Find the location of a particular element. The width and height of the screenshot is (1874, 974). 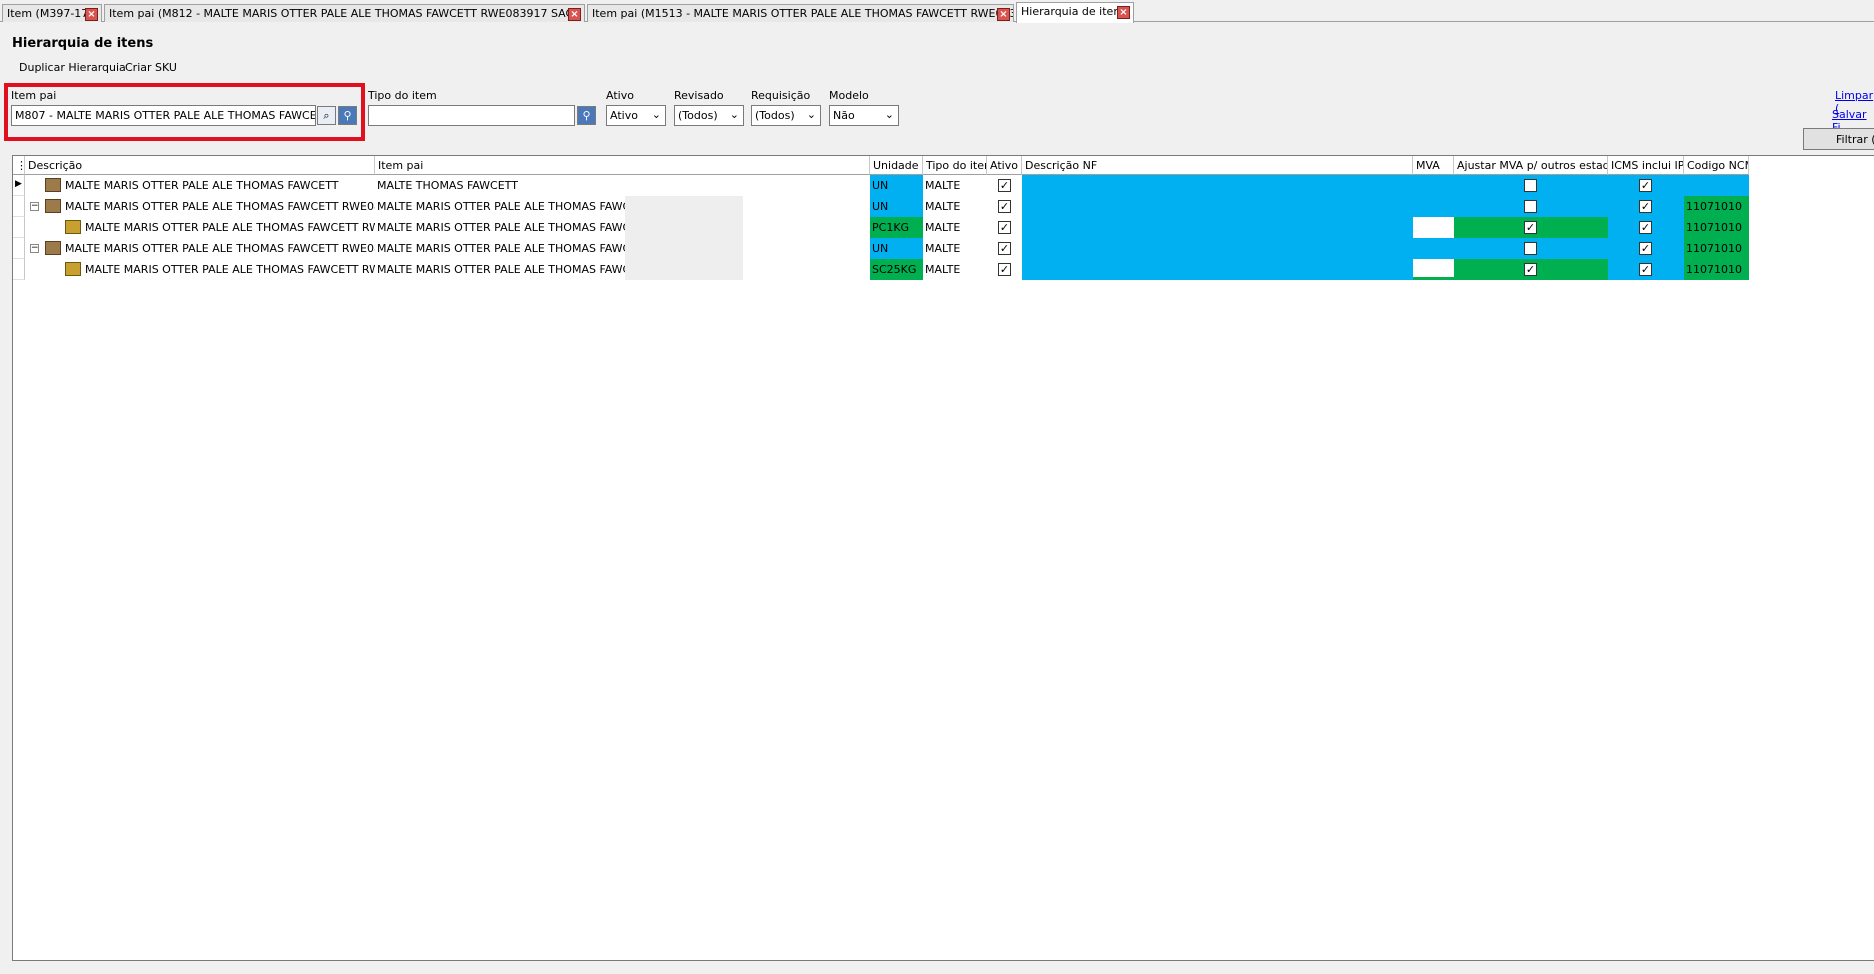

create-sku-button: Criar SKU is located at coordinates (151, 67).